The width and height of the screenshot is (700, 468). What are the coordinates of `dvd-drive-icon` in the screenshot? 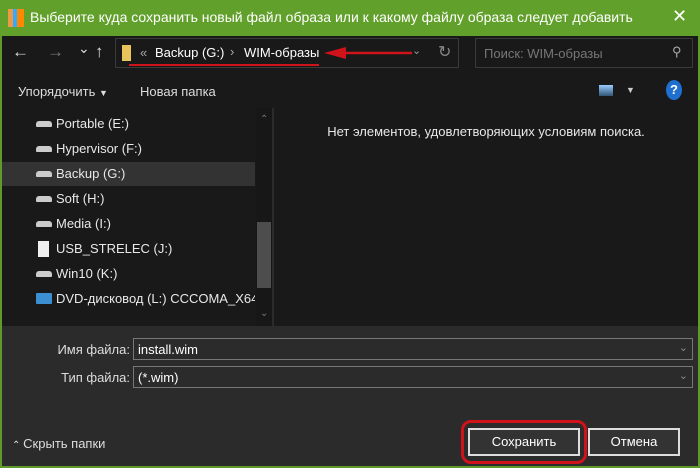 It's located at (44, 298).